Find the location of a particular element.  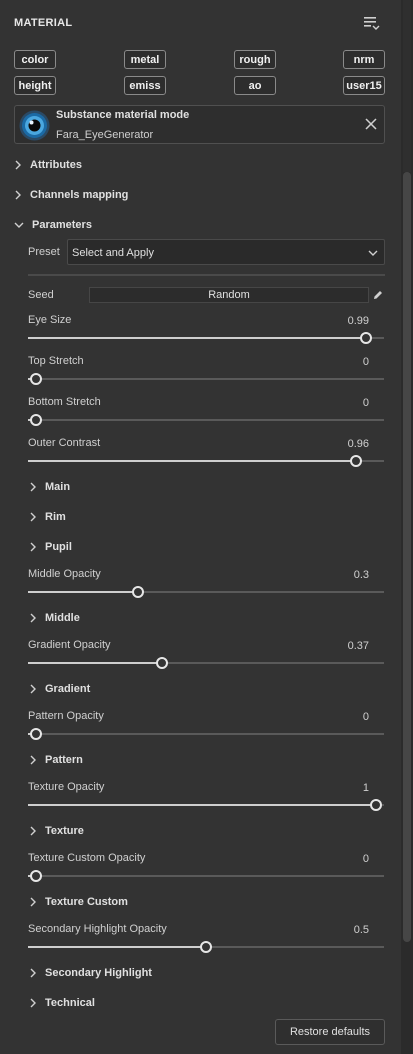

middle-opacity-value: 0.3 is located at coordinates (361, 575).